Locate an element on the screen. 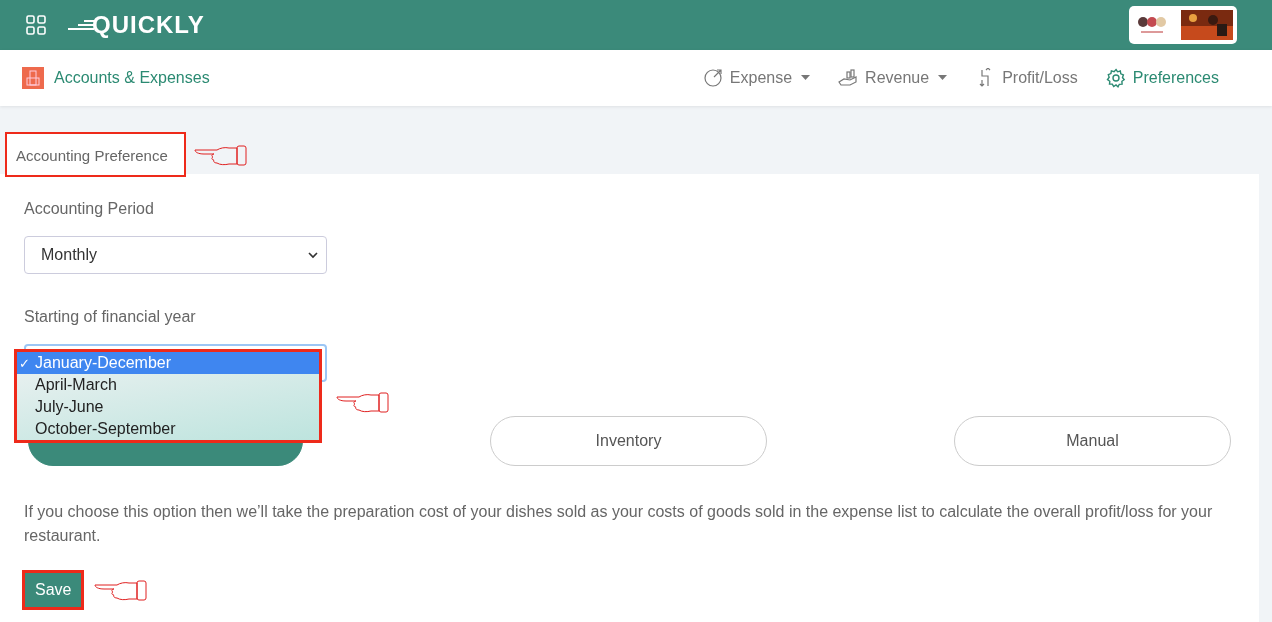 Image resolution: width=1272 pixels, height=622 pixels. description-text: If you choose this option then we’ll take the preparation cost of your dishes sold as your costs of goods sold in the expense list to calculate the overall profit/loss for your restaurant. is located at coordinates (619, 524).